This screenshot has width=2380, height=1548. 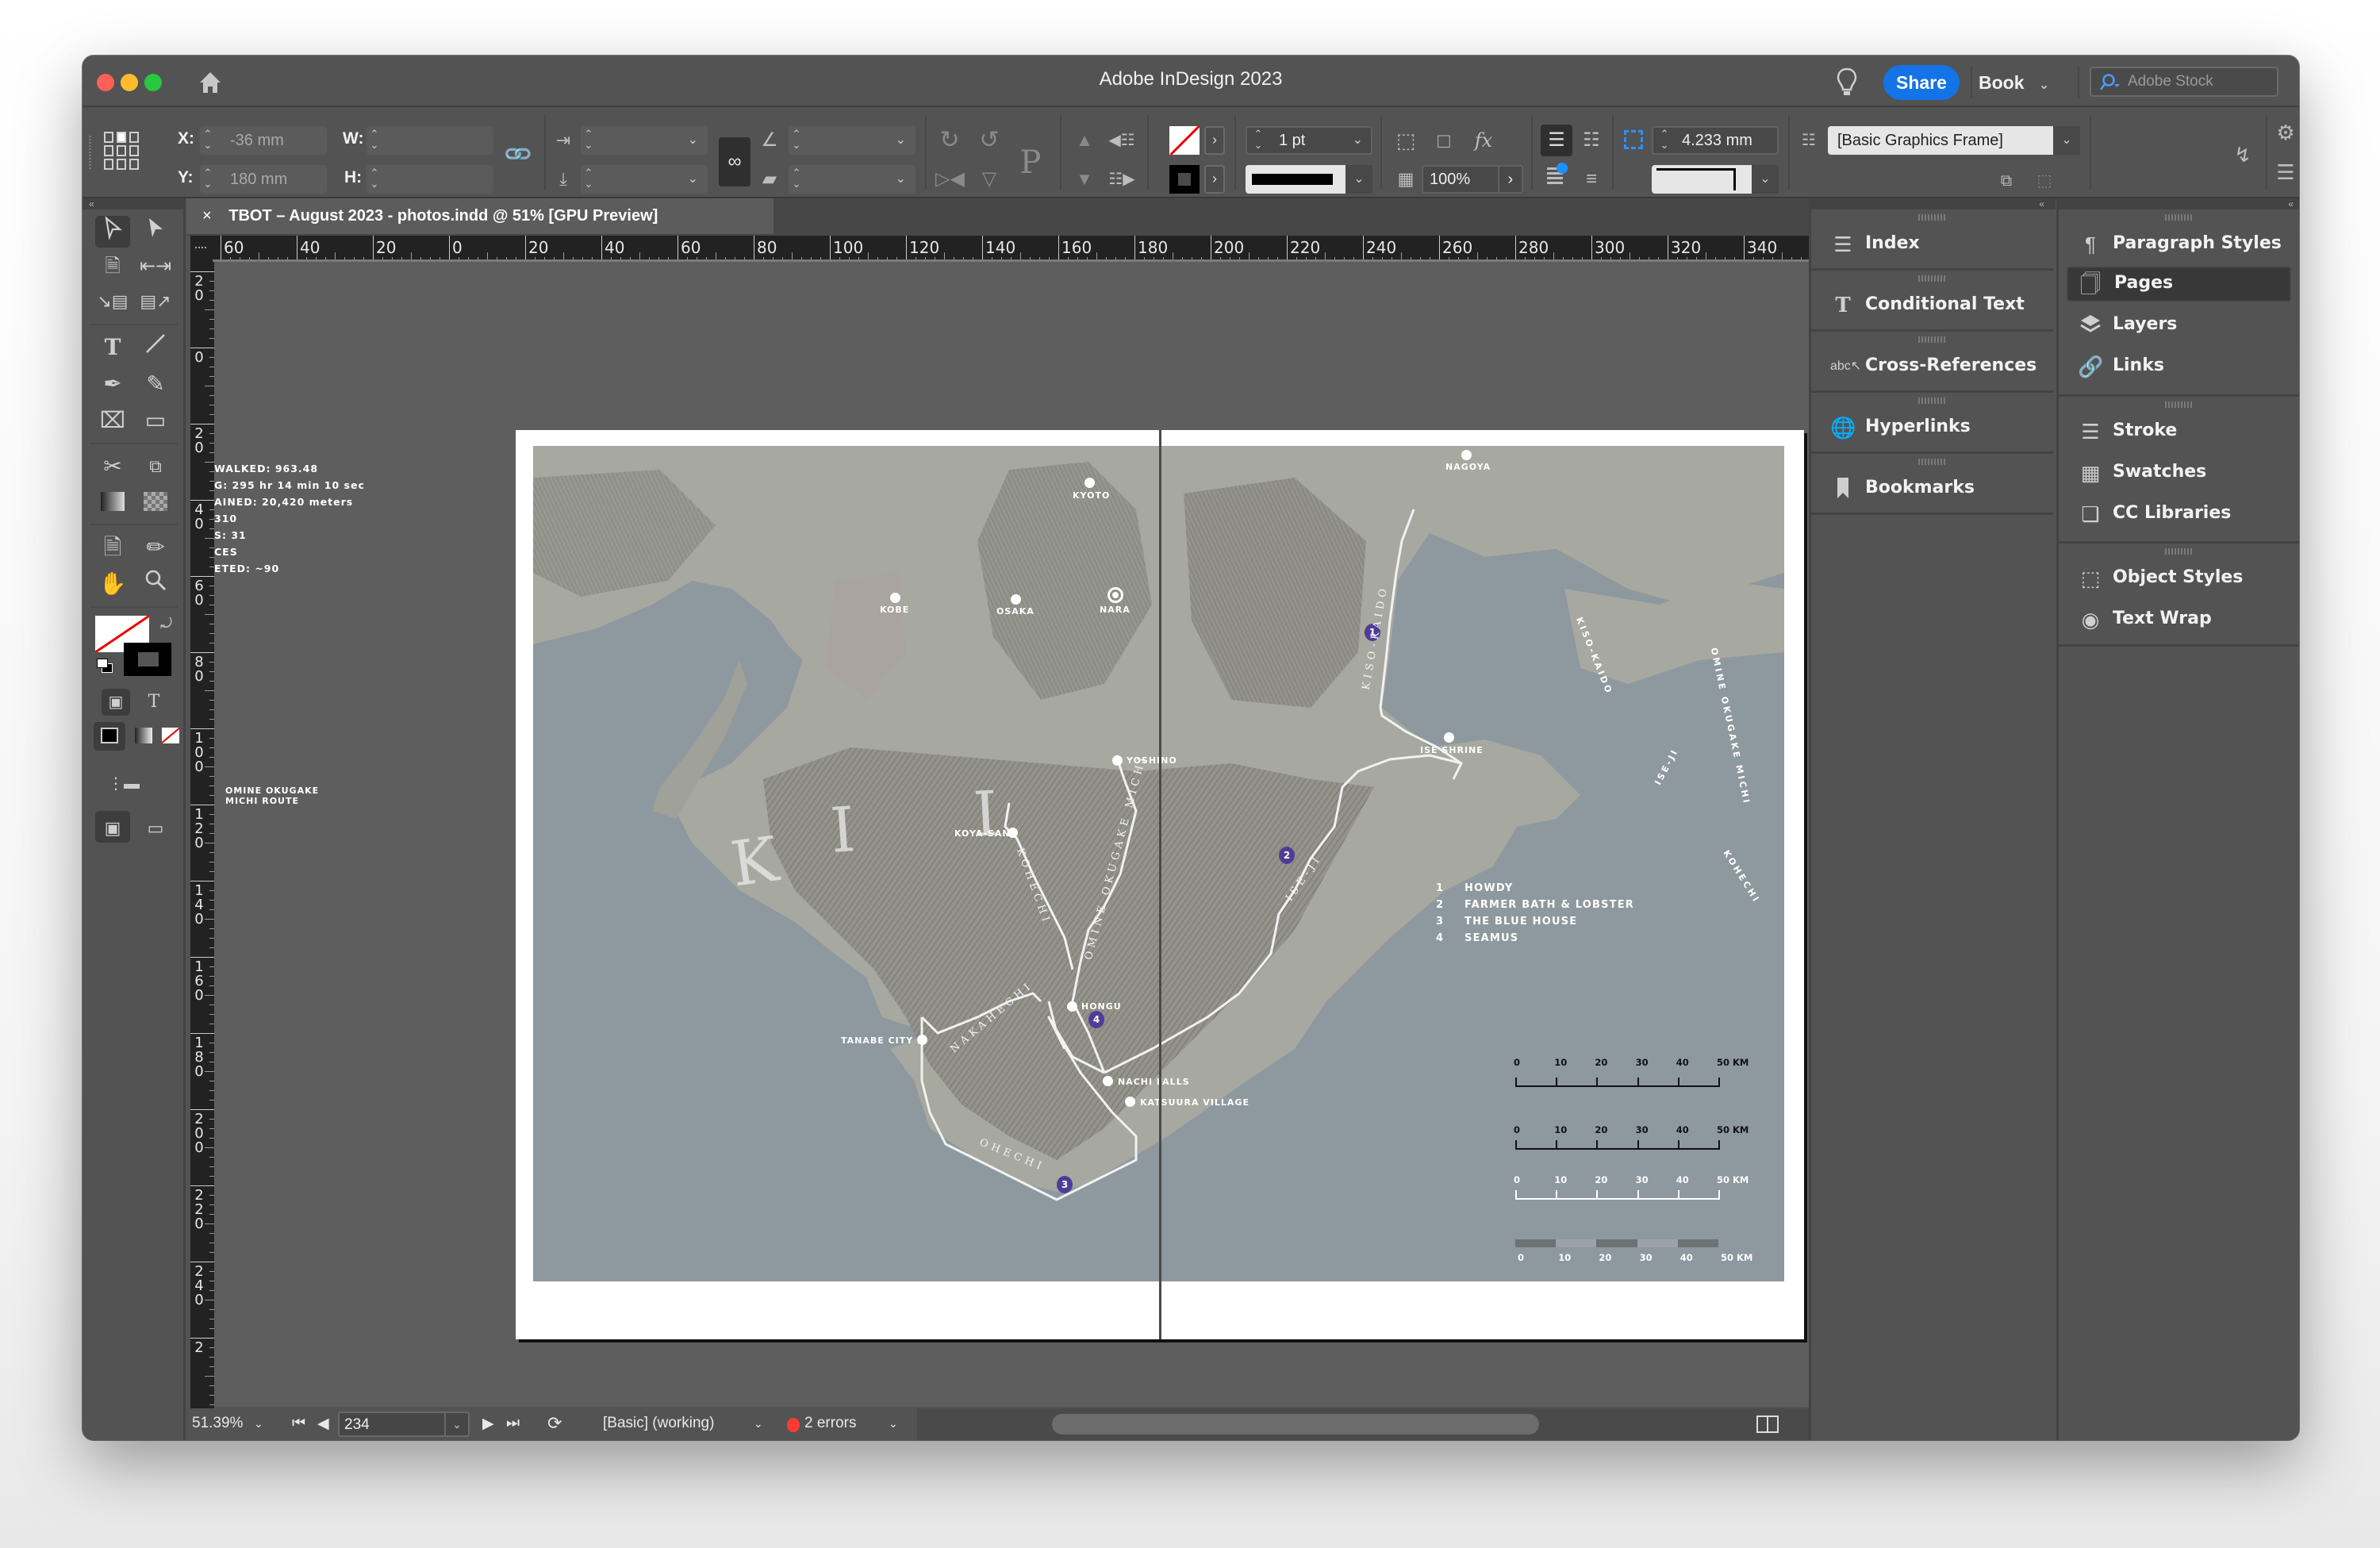 I want to click on share-button: Share, so click(x=1921, y=82).